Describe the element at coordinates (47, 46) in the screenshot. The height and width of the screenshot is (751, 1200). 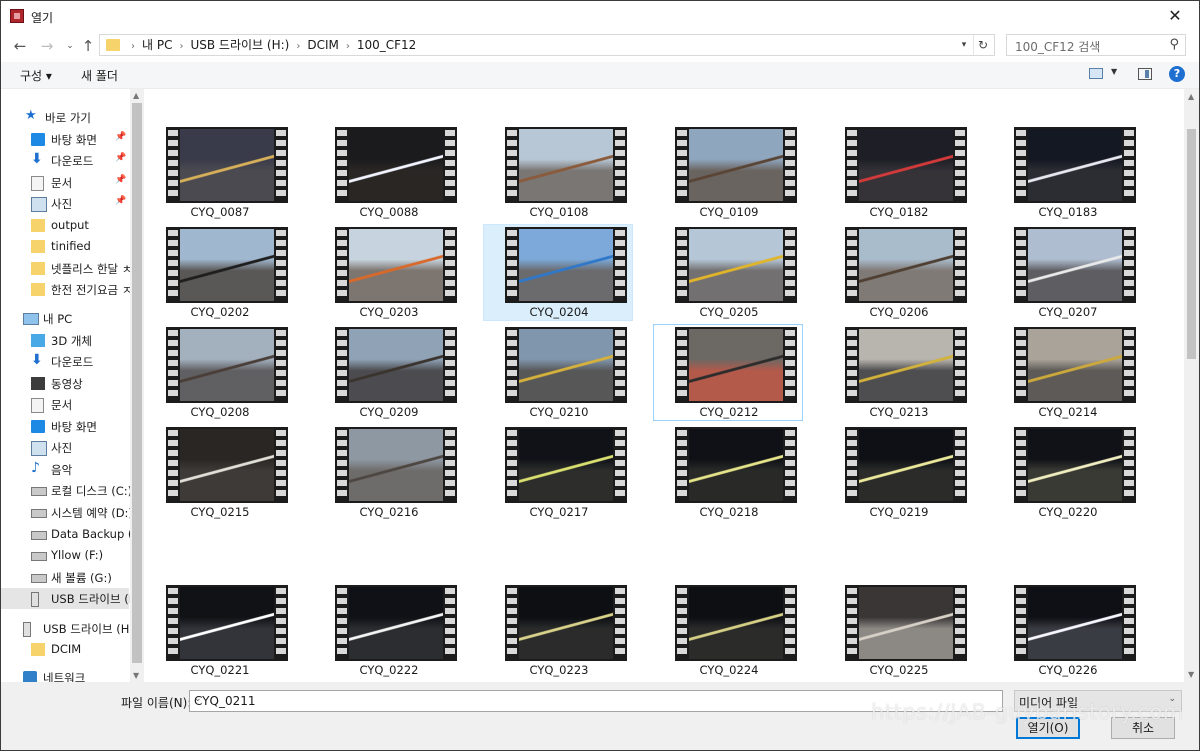
I see `forward-arrow-icon: →` at that location.